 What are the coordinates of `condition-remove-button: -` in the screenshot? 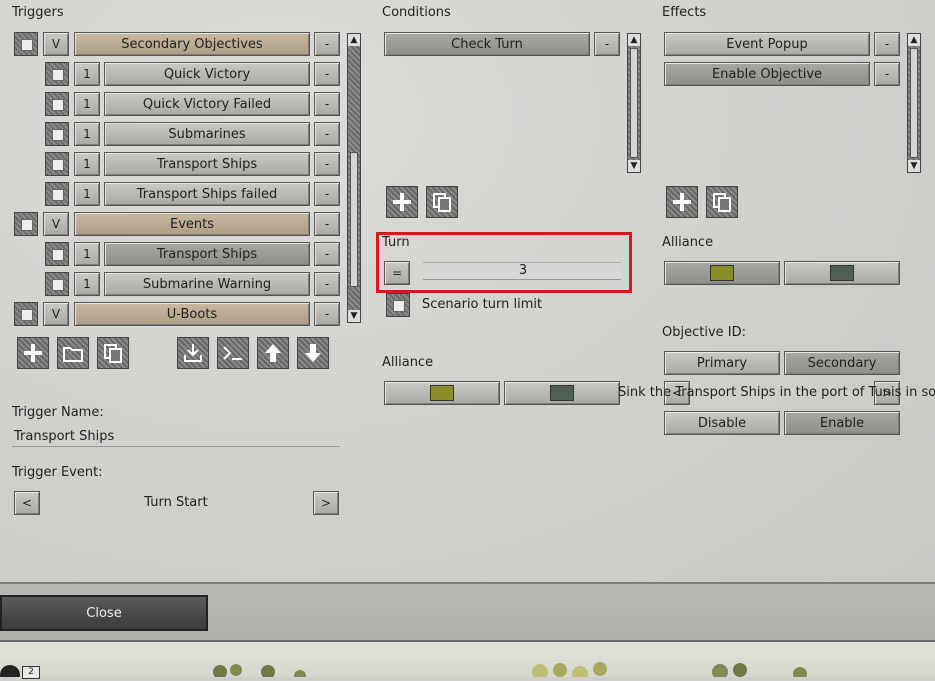 It's located at (607, 44).